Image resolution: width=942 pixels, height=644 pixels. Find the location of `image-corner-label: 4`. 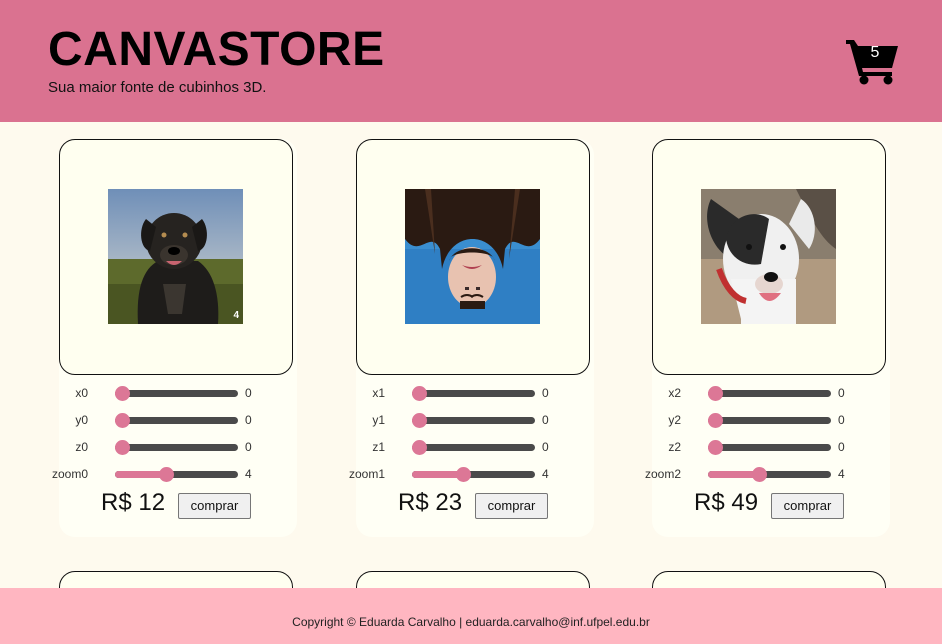

image-corner-label: 4 is located at coordinates (236, 315).